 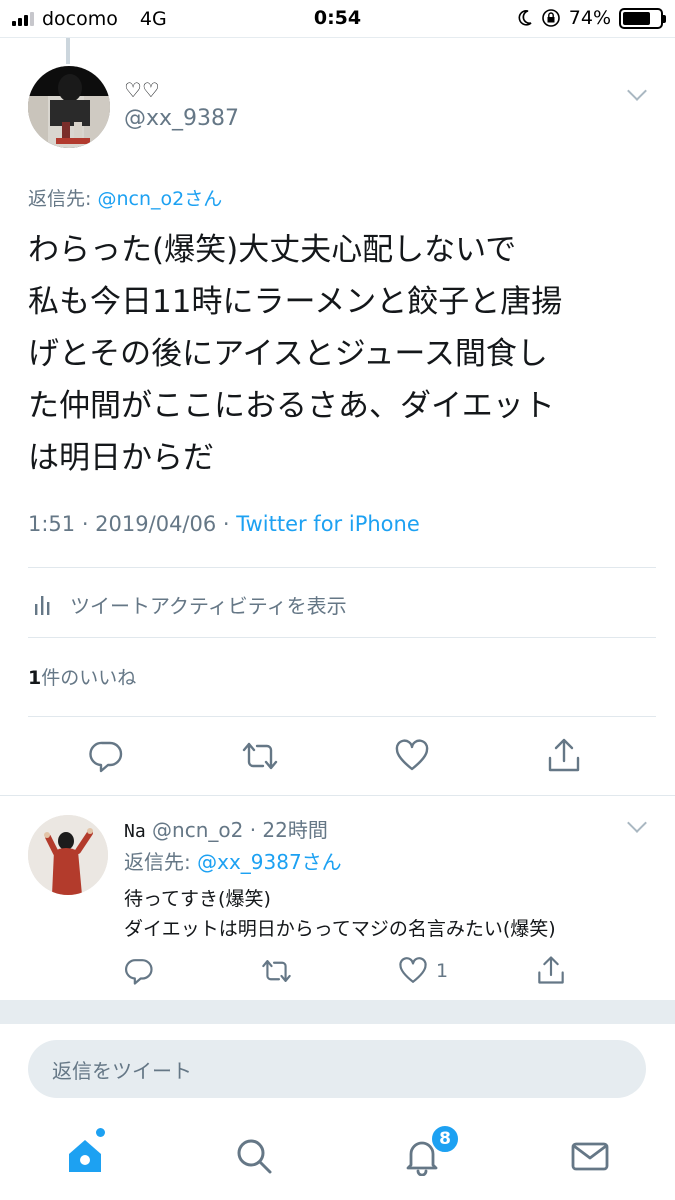 I want to click on display-name: ♡♡, so click(x=142, y=90).